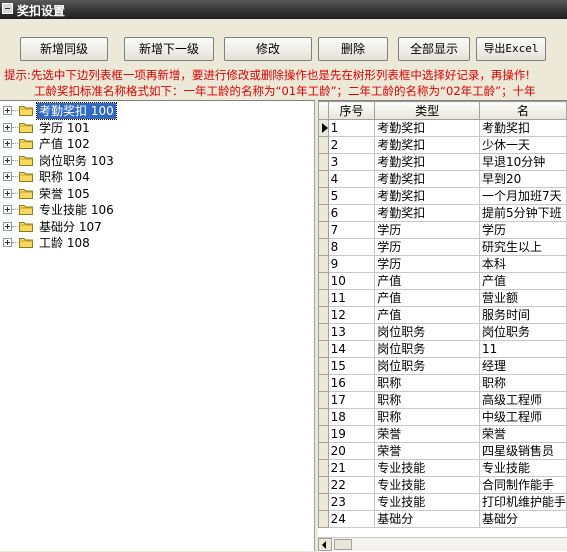  What do you see at coordinates (522, 451) in the screenshot?
I see `cell-name: 四星级销售员` at bounding box center [522, 451].